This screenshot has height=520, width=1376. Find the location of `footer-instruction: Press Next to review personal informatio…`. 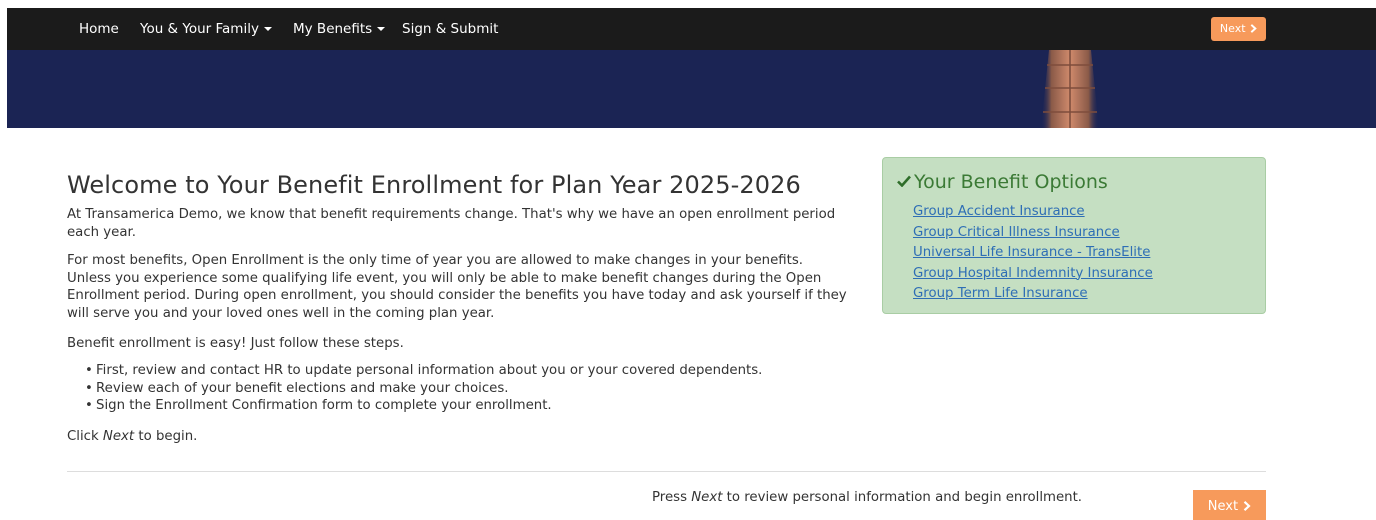

footer-instruction: Press Next to review personal informatio… is located at coordinates (867, 497).